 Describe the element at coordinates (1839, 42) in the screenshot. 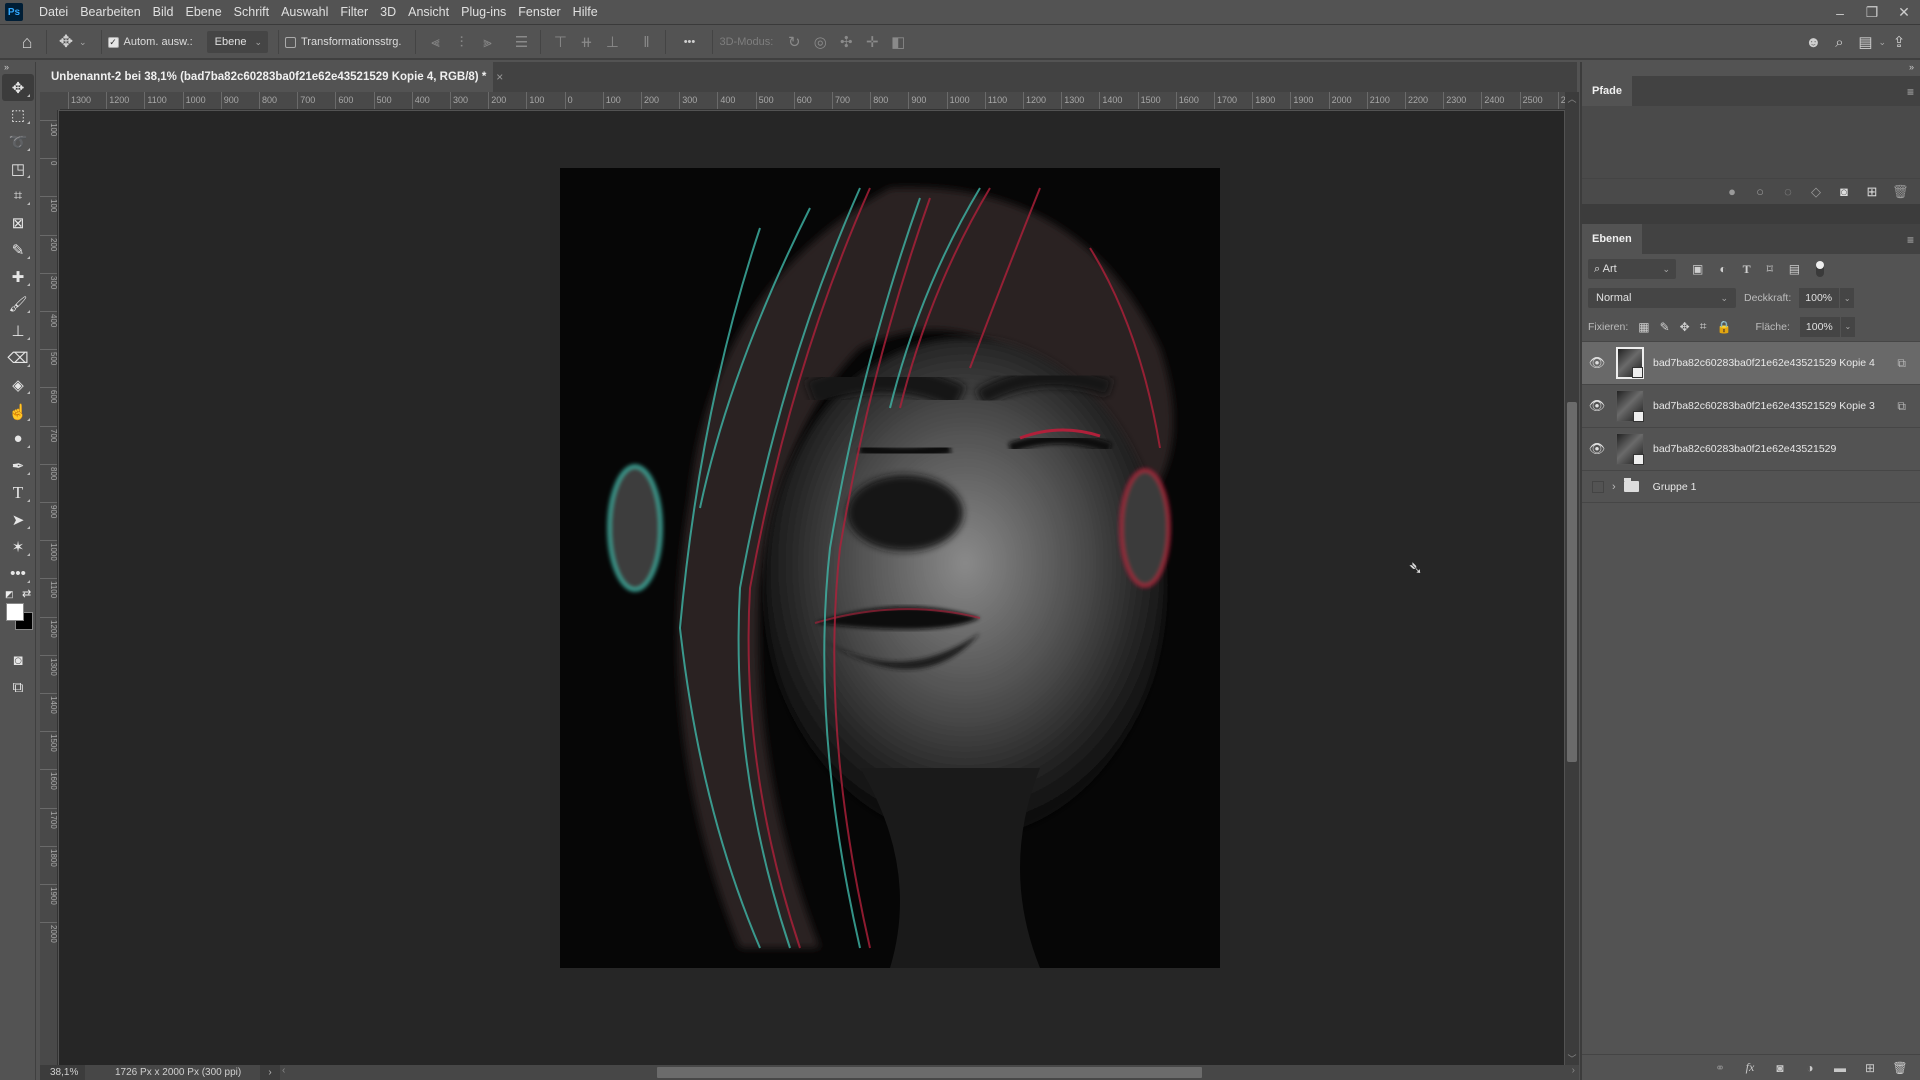

I see `search-icon: ⌕` at that location.